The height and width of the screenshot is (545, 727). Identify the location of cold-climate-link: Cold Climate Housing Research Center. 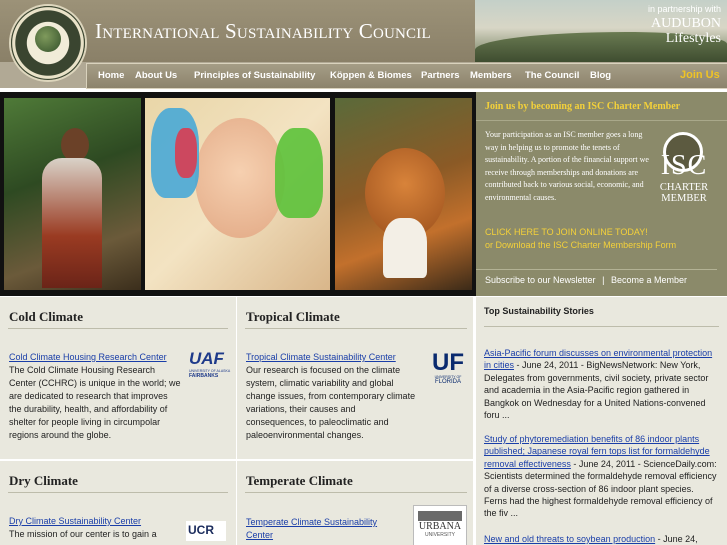
(88, 357).